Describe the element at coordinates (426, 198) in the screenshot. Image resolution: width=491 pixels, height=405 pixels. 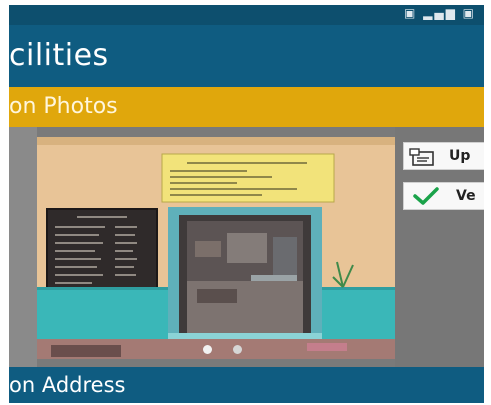
I see `checkmark-icon` at that location.